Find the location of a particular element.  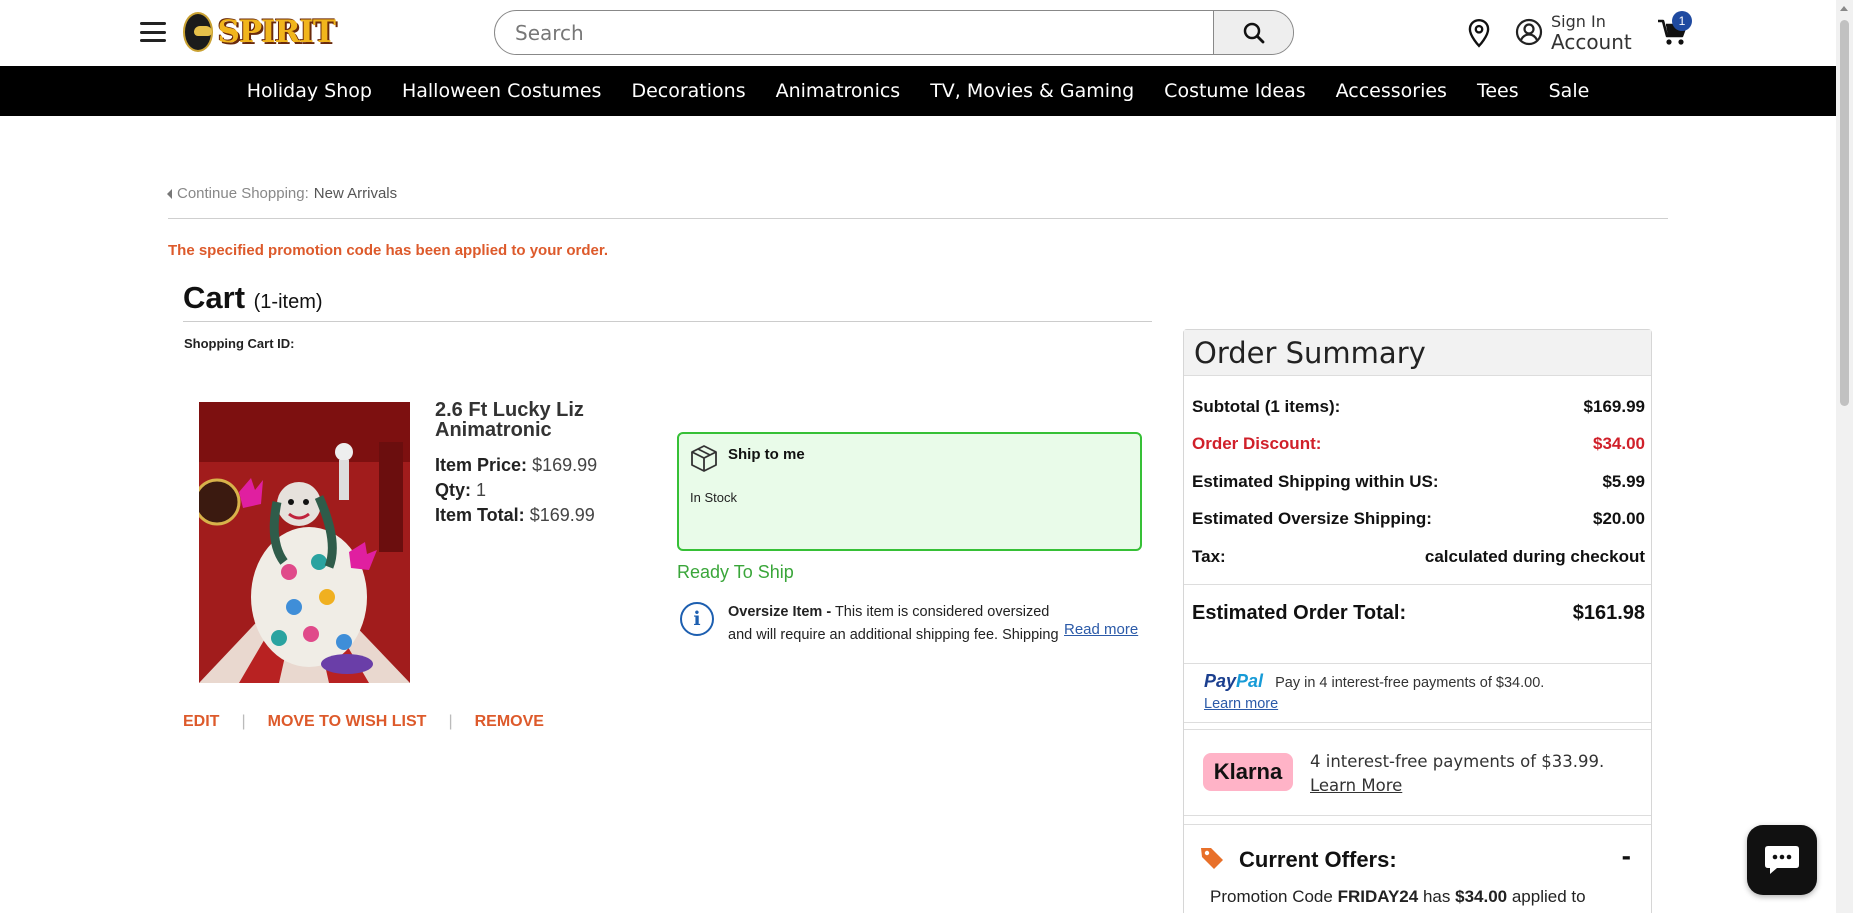

stock-status: In Stock is located at coordinates (713, 497).